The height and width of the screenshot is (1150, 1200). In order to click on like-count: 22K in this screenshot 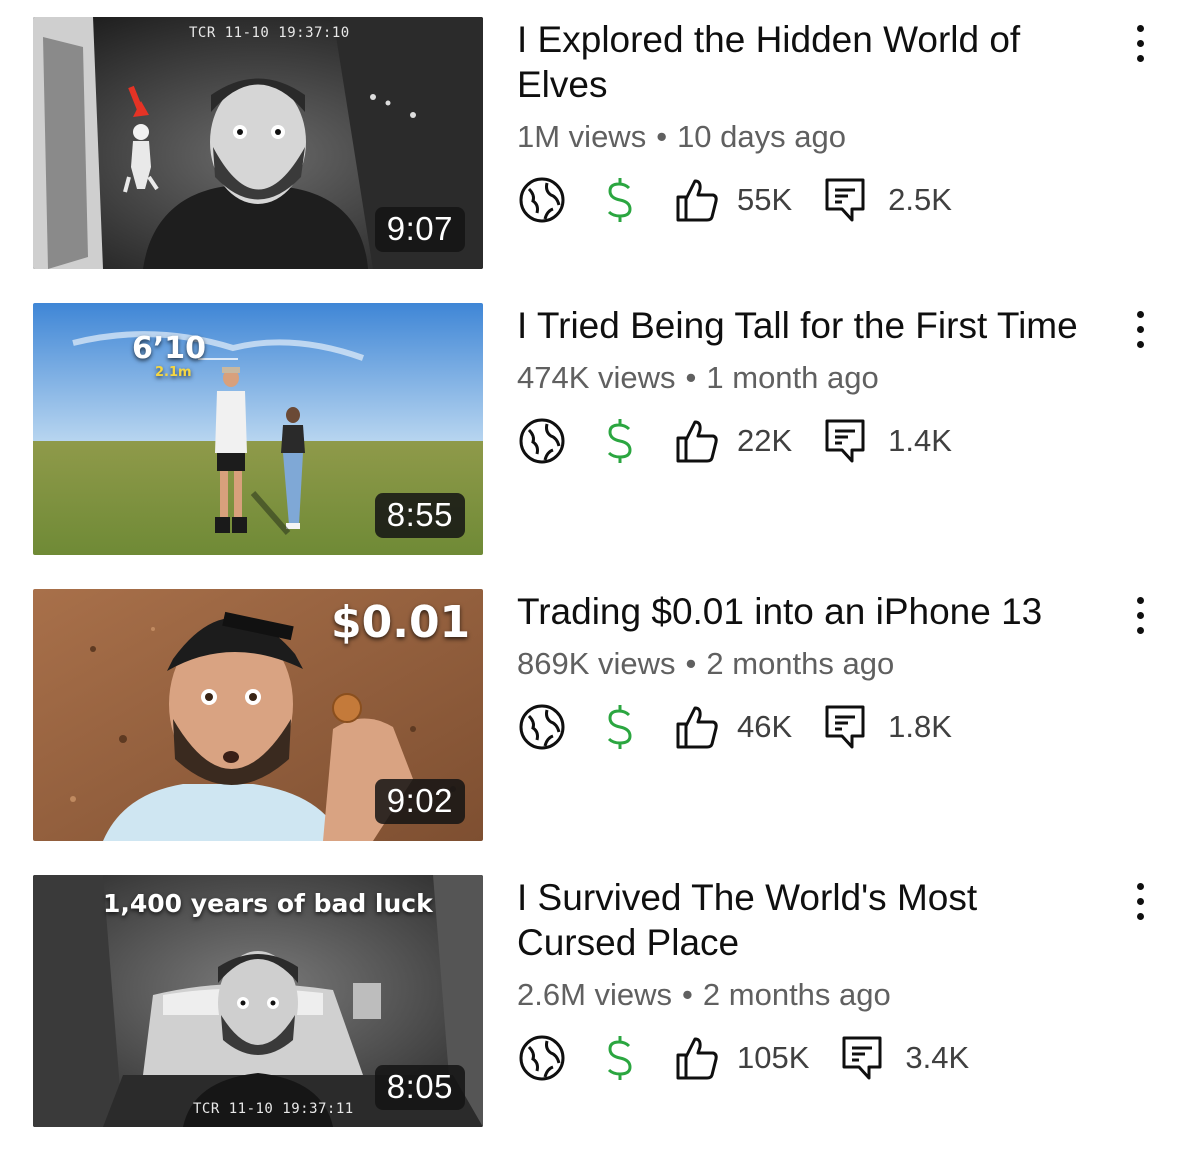, I will do `click(765, 440)`.